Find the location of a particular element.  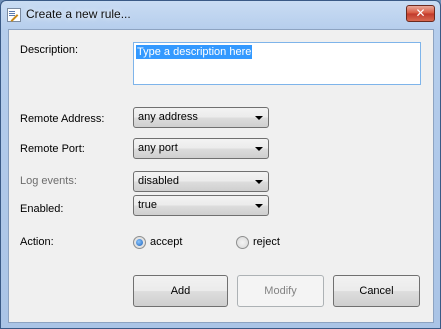

modify-button: Modify is located at coordinates (280, 291).